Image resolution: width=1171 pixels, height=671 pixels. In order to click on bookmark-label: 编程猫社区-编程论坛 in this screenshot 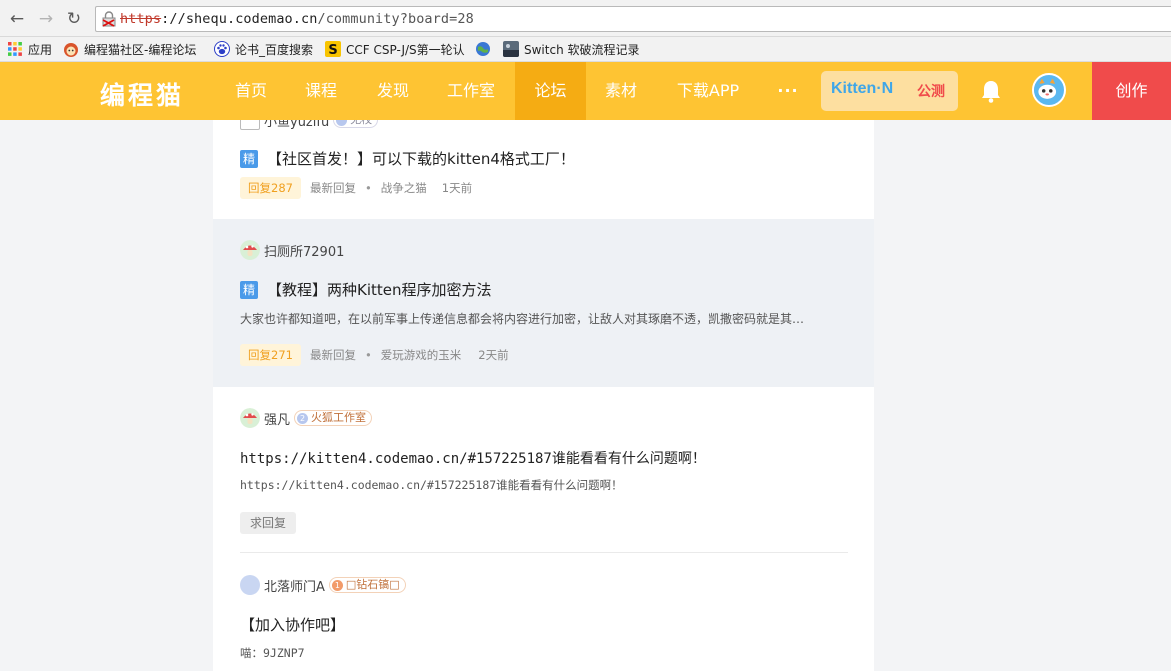, I will do `click(140, 49)`.